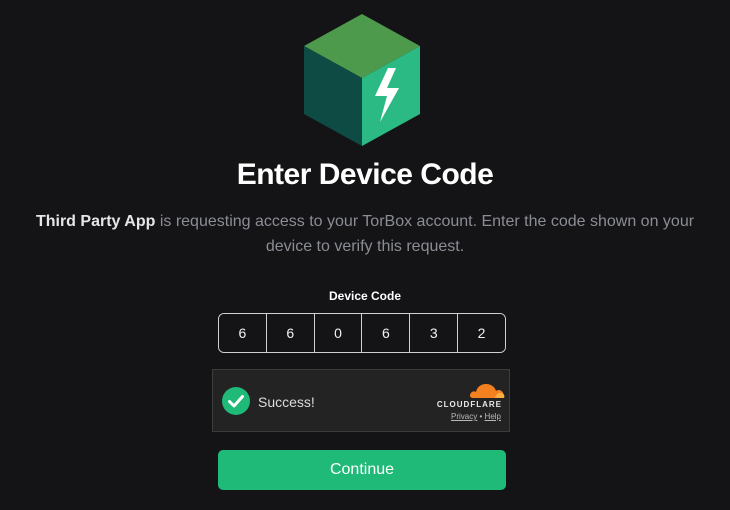 Image resolution: width=730 pixels, height=510 pixels. Describe the element at coordinates (286, 402) in the screenshot. I see `captcha-status: Success!` at that location.